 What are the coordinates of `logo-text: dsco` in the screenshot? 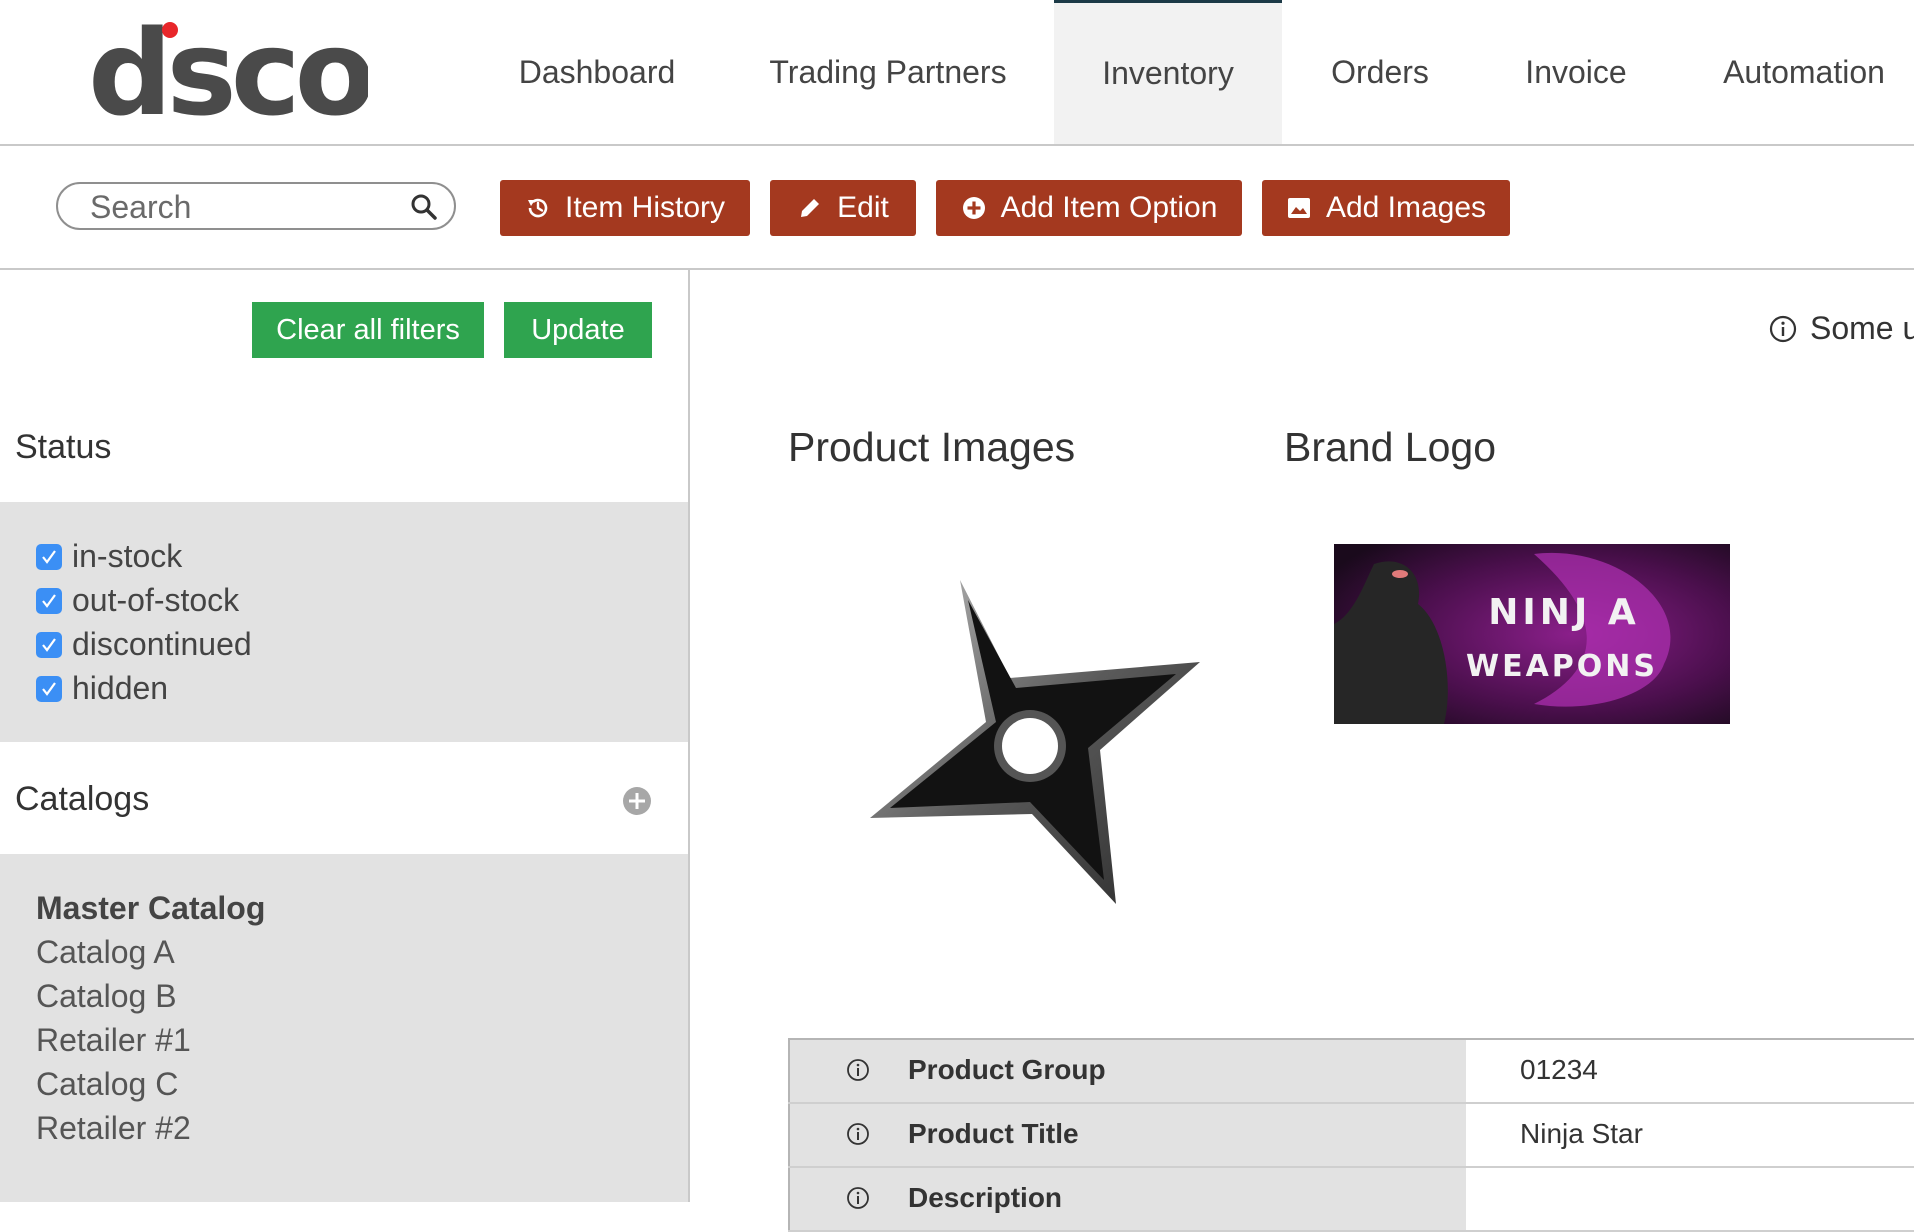 It's located at (228, 69).